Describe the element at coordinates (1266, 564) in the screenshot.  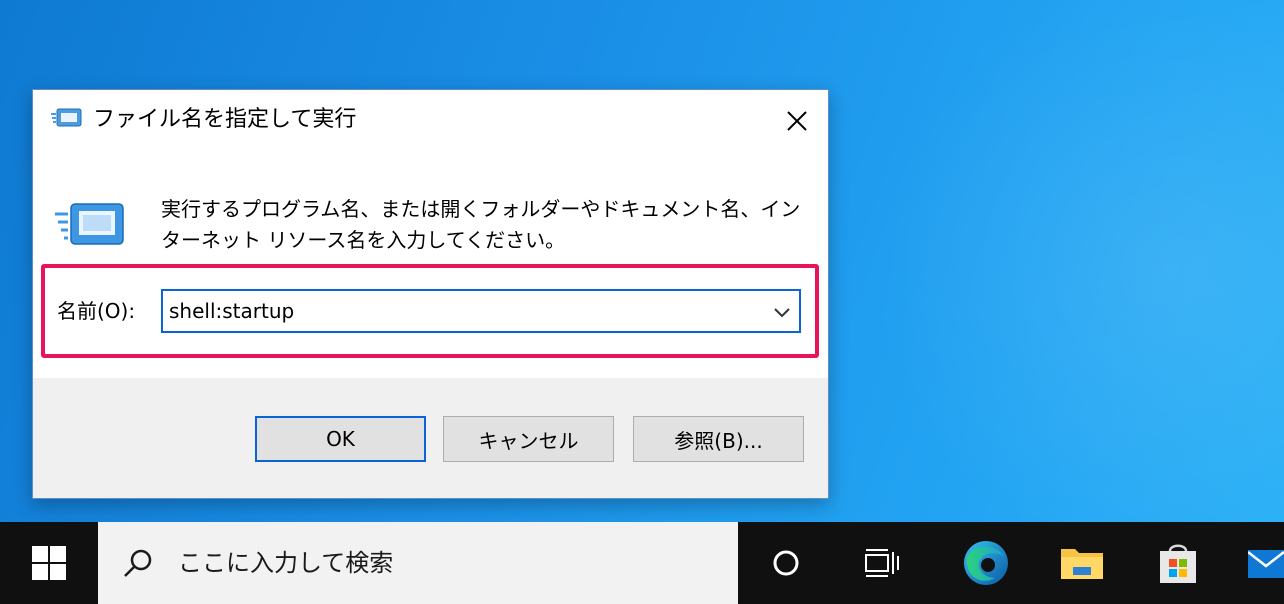
I see `mail-icon` at that location.